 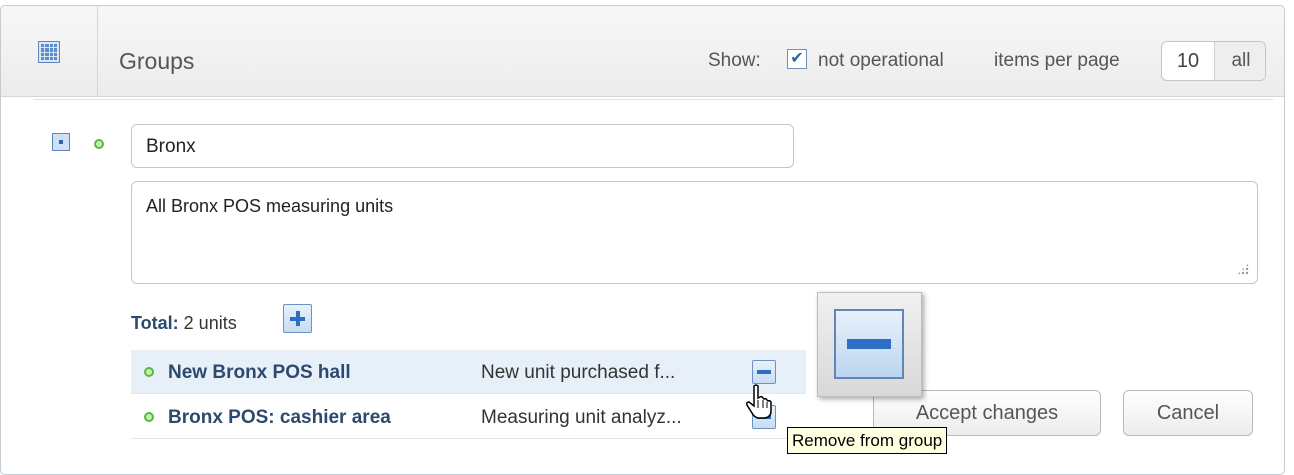 I want to click on items-per-page-10: 10, so click(x=1188, y=61).